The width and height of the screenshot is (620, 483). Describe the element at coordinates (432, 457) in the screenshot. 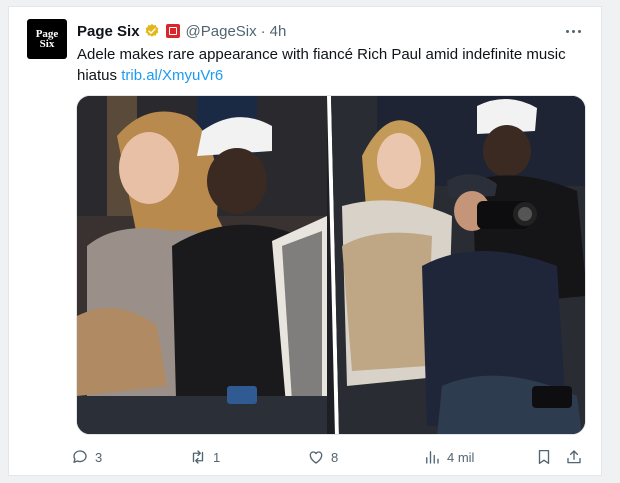

I see `views-icon` at that location.